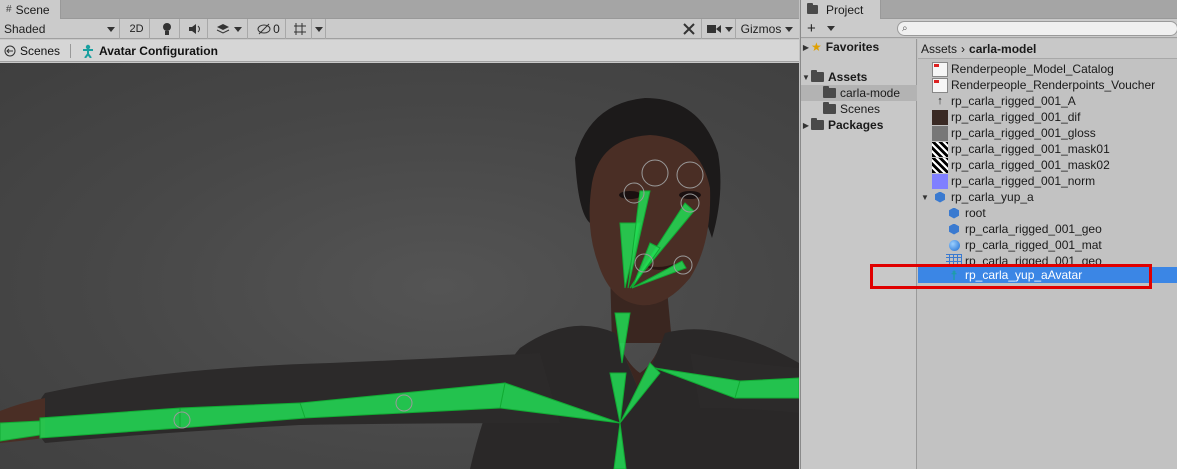 This screenshot has width=1177, height=469. What do you see at coordinates (1013, 101) in the screenshot?
I see `asset-label: rp_carla_rigged_001_A` at bounding box center [1013, 101].